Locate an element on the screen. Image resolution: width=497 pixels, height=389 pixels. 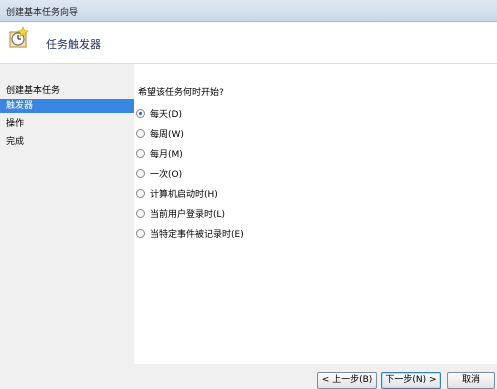
option-label: 每天(D) is located at coordinates (166, 114).